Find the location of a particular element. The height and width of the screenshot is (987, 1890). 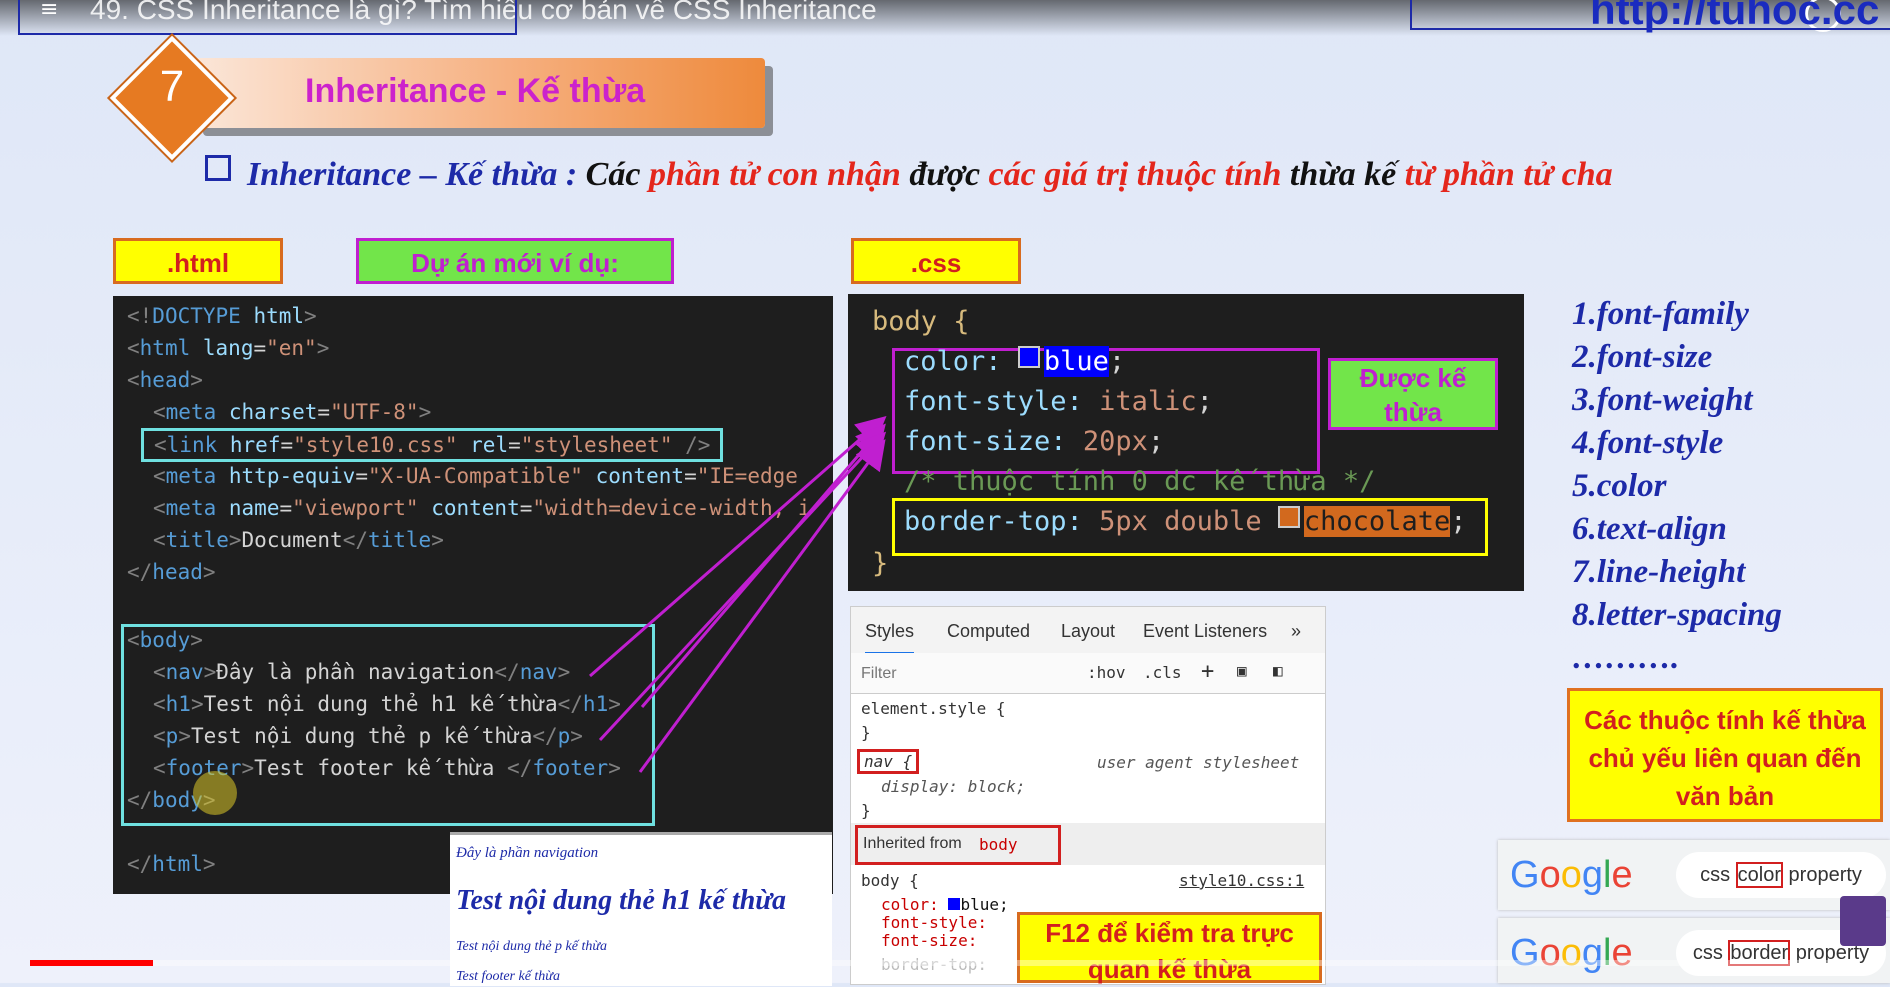

toggle-sidebar-icon: ◧ is located at coordinates (1278, 670).